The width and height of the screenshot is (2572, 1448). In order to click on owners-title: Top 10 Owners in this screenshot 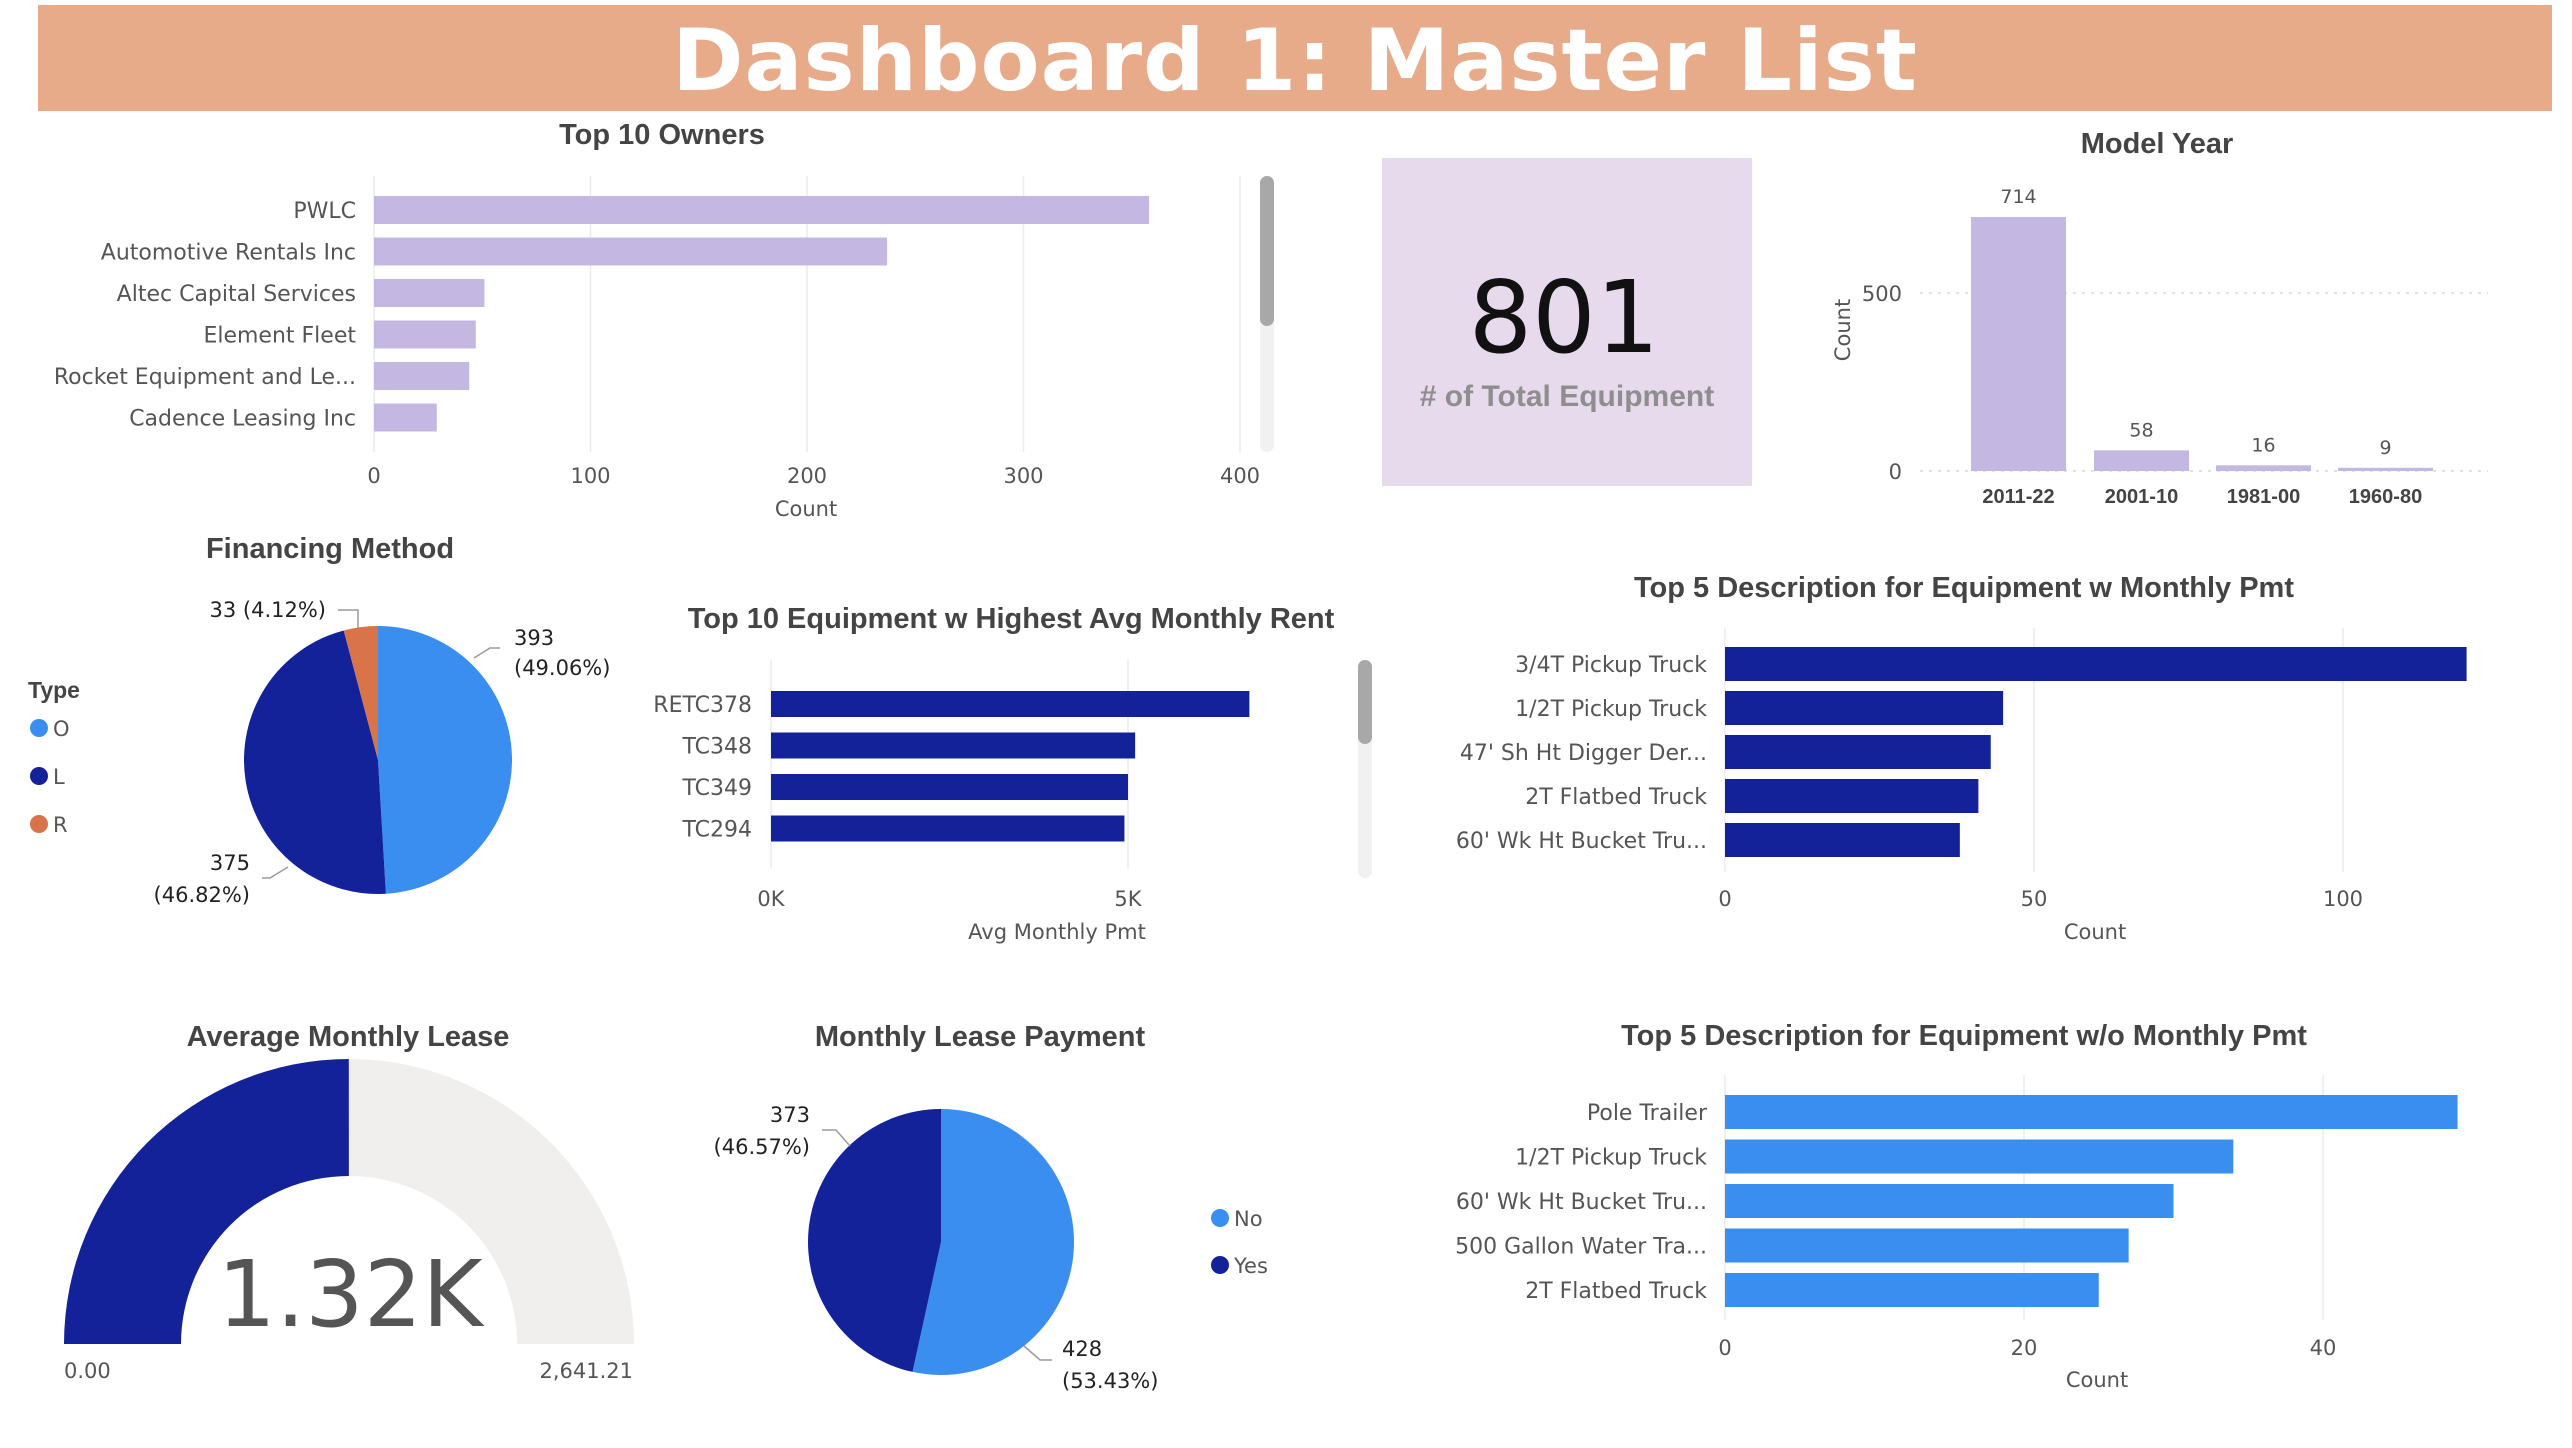, I will do `click(662, 135)`.